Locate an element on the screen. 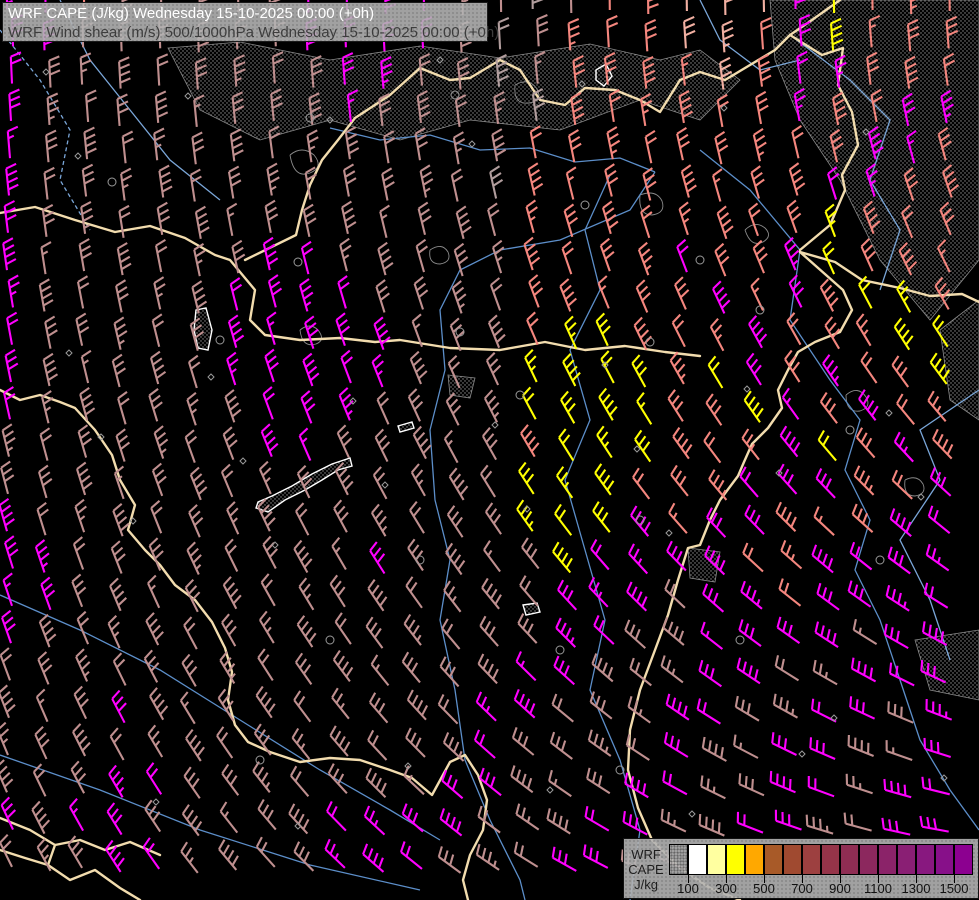 The image size is (979, 900). legend-tick-label: 1500 is located at coordinates (954, 888).